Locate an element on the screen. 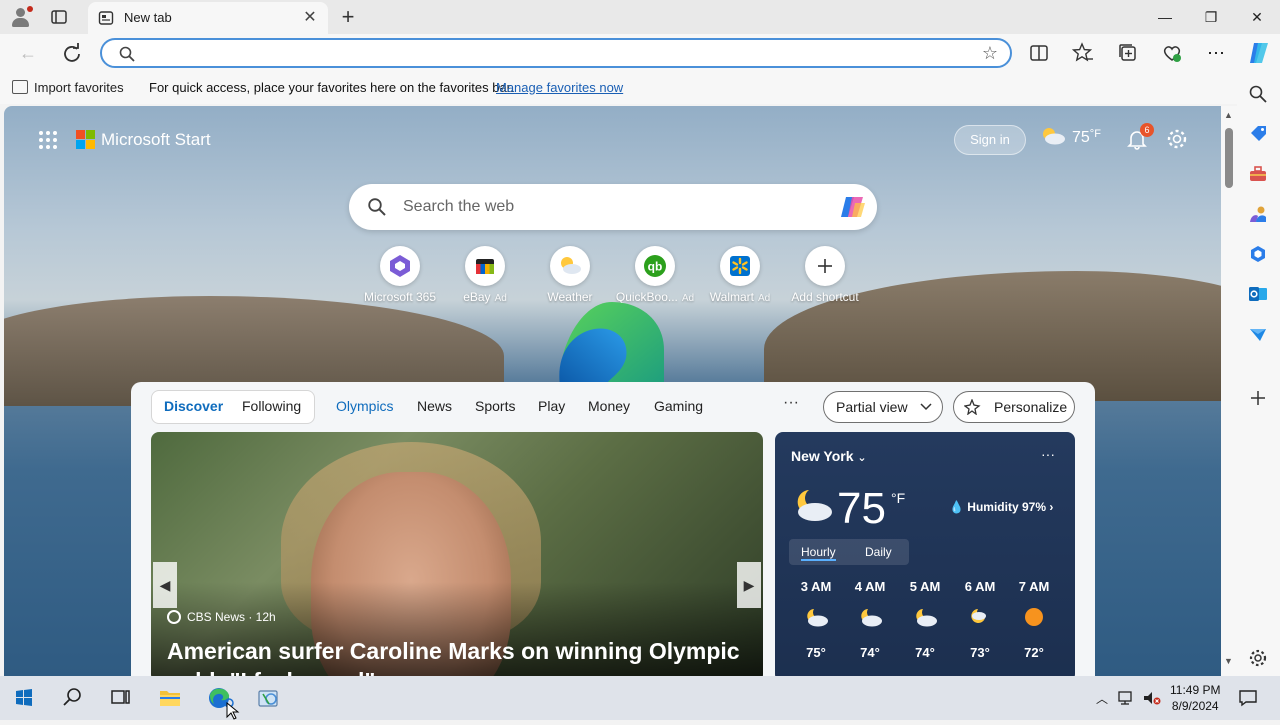  outlook-icon is located at coordinates (1258, 294).